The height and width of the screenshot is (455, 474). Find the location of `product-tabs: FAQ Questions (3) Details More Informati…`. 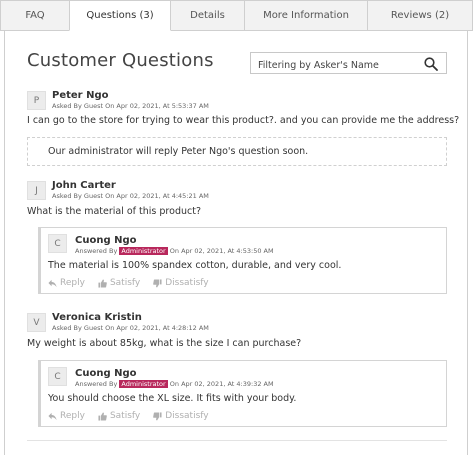

product-tabs: FAQ Questions (3) Details More Informati… is located at coordinates (237, 15).